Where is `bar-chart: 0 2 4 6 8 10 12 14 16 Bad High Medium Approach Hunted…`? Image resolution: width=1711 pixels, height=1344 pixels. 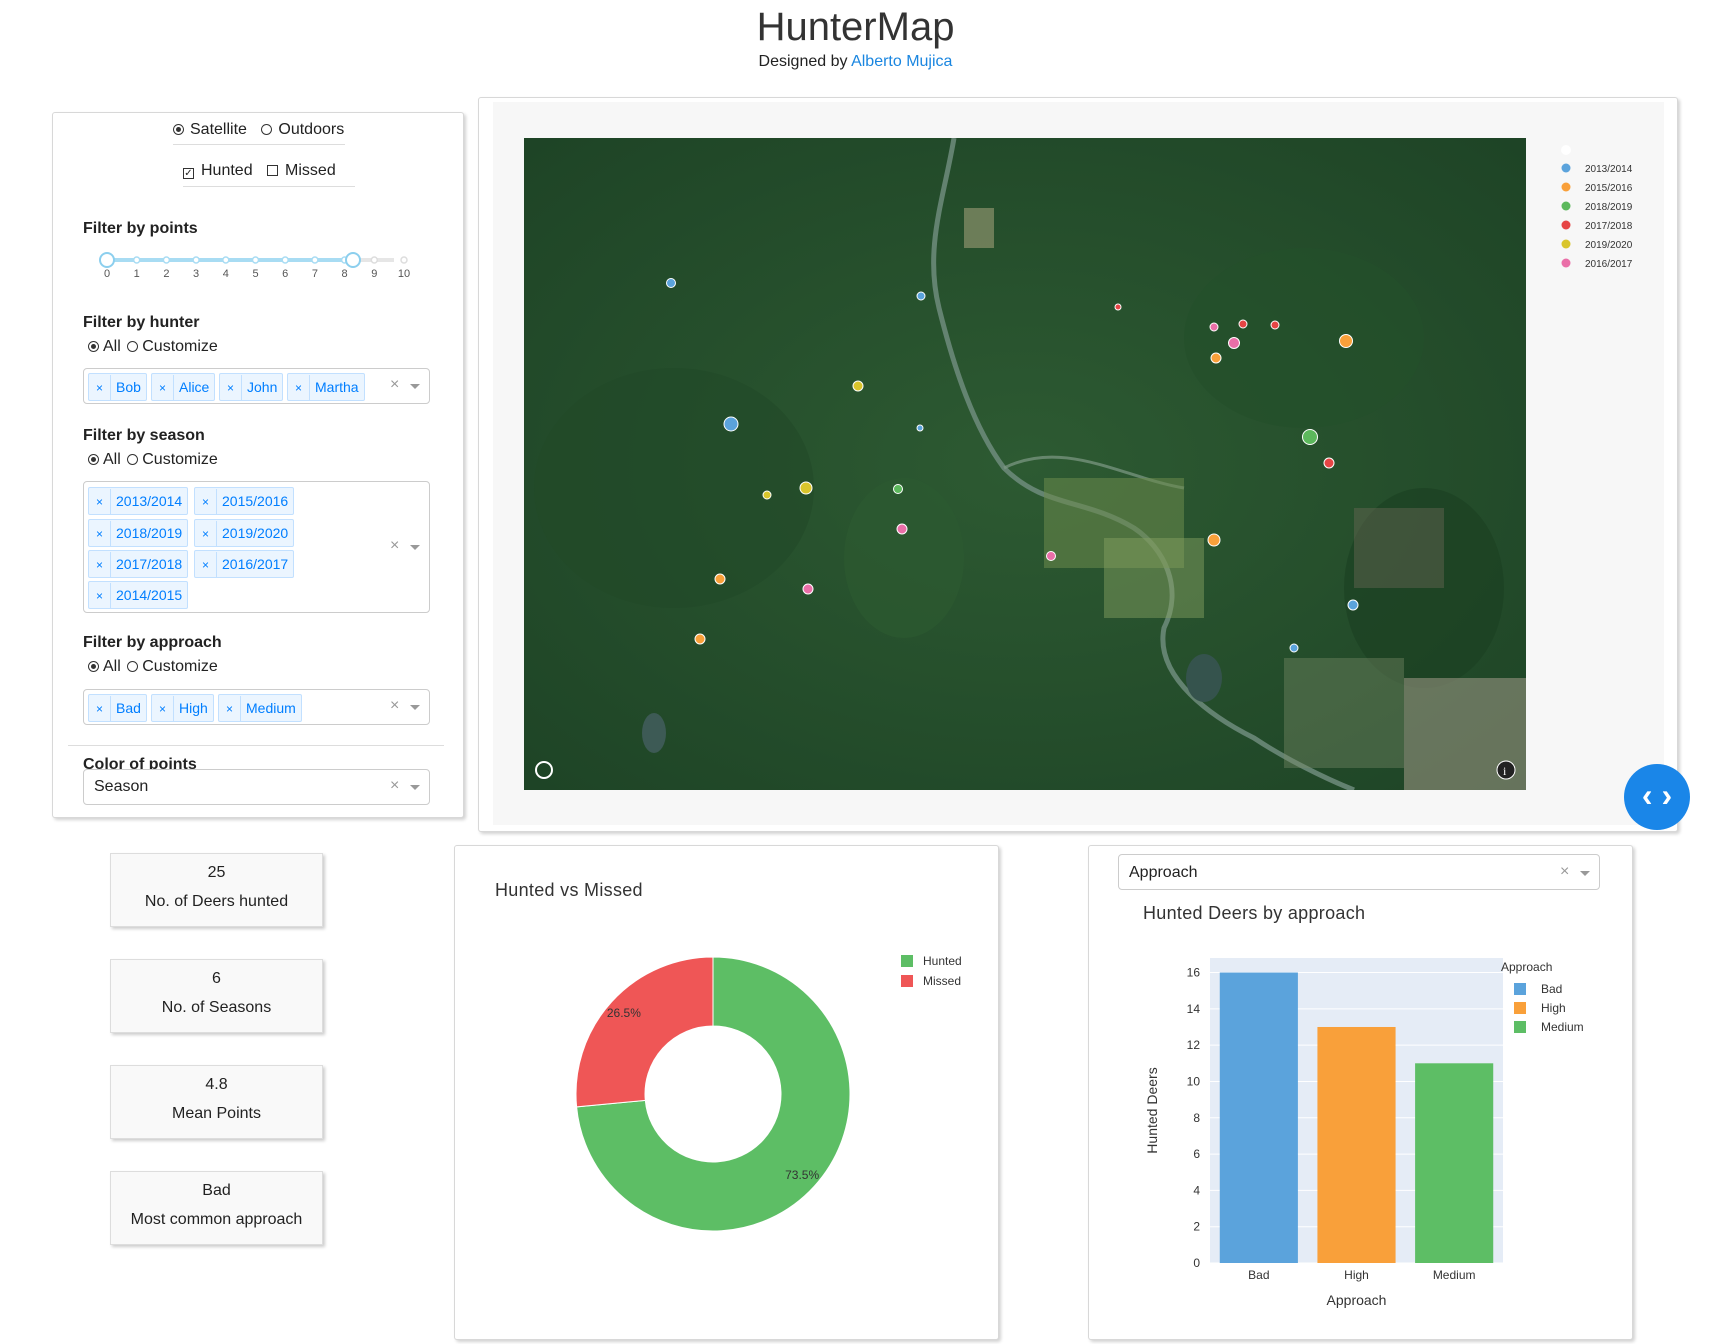
bar-chart: 0 2 4 6 8 10 12 14 16 Bad High Medium Approach Hunted… is located at coordinates (1361, 1093).